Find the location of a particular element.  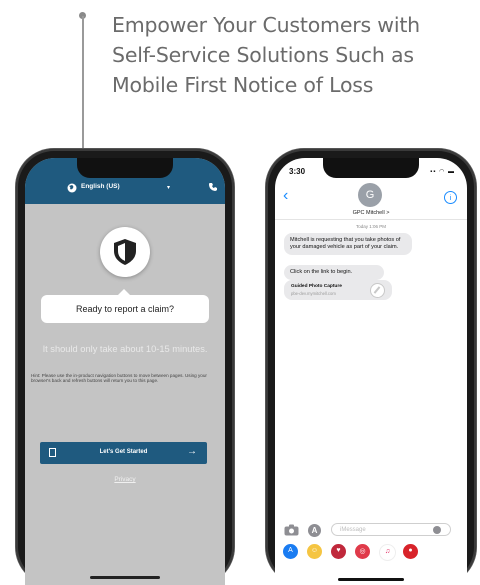

contact-name: GPC Mitchell > is located at coordinates (371, 213).